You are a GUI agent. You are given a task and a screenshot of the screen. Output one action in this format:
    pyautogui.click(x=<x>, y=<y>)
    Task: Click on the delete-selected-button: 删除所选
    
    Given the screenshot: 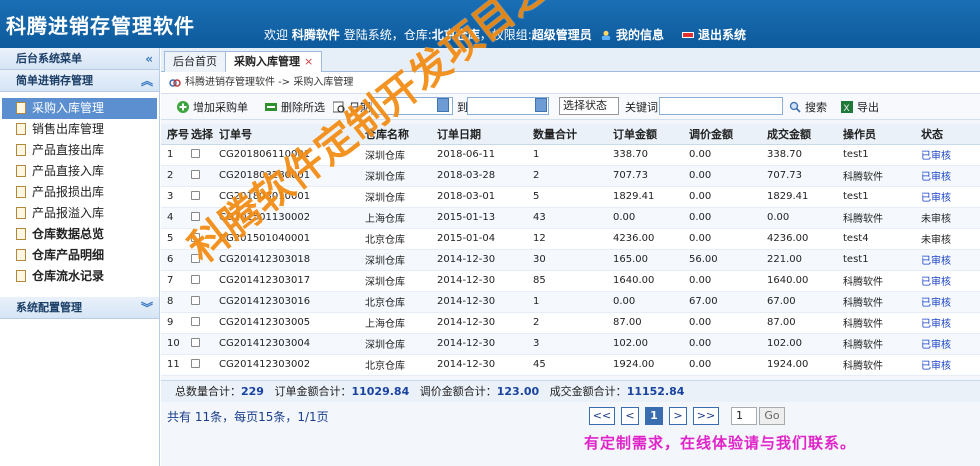 What is the action you would take?
    pyautogui.click(x=295, y=107)
    